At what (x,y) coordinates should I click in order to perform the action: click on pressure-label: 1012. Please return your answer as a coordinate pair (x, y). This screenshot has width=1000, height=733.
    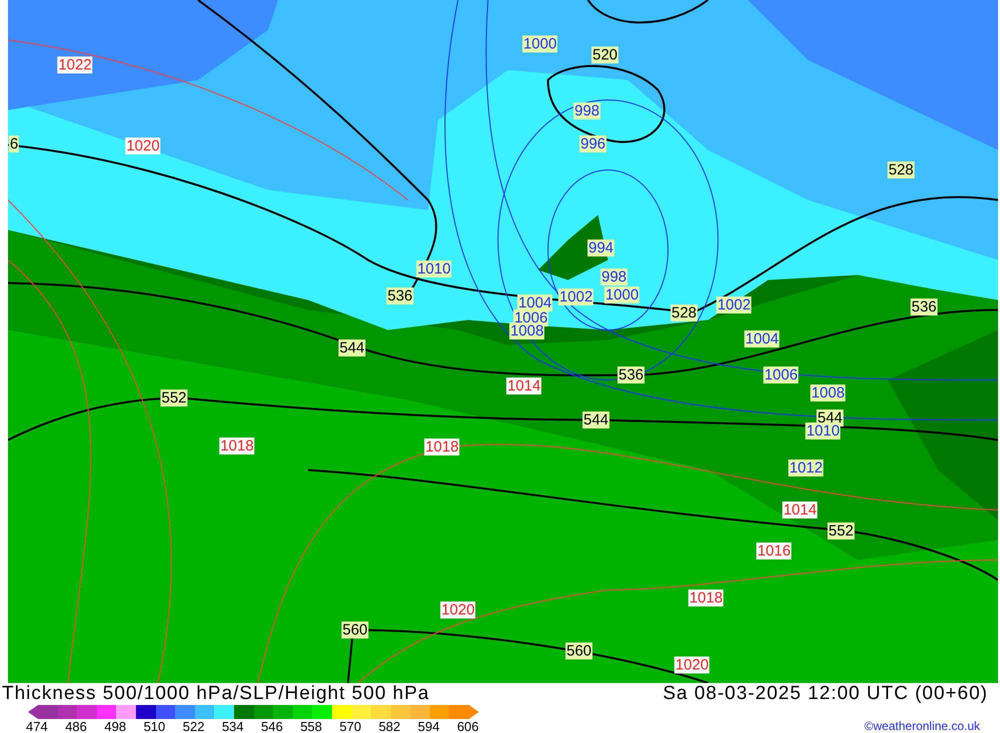
    Looking at the image, I should click on (806, 468).